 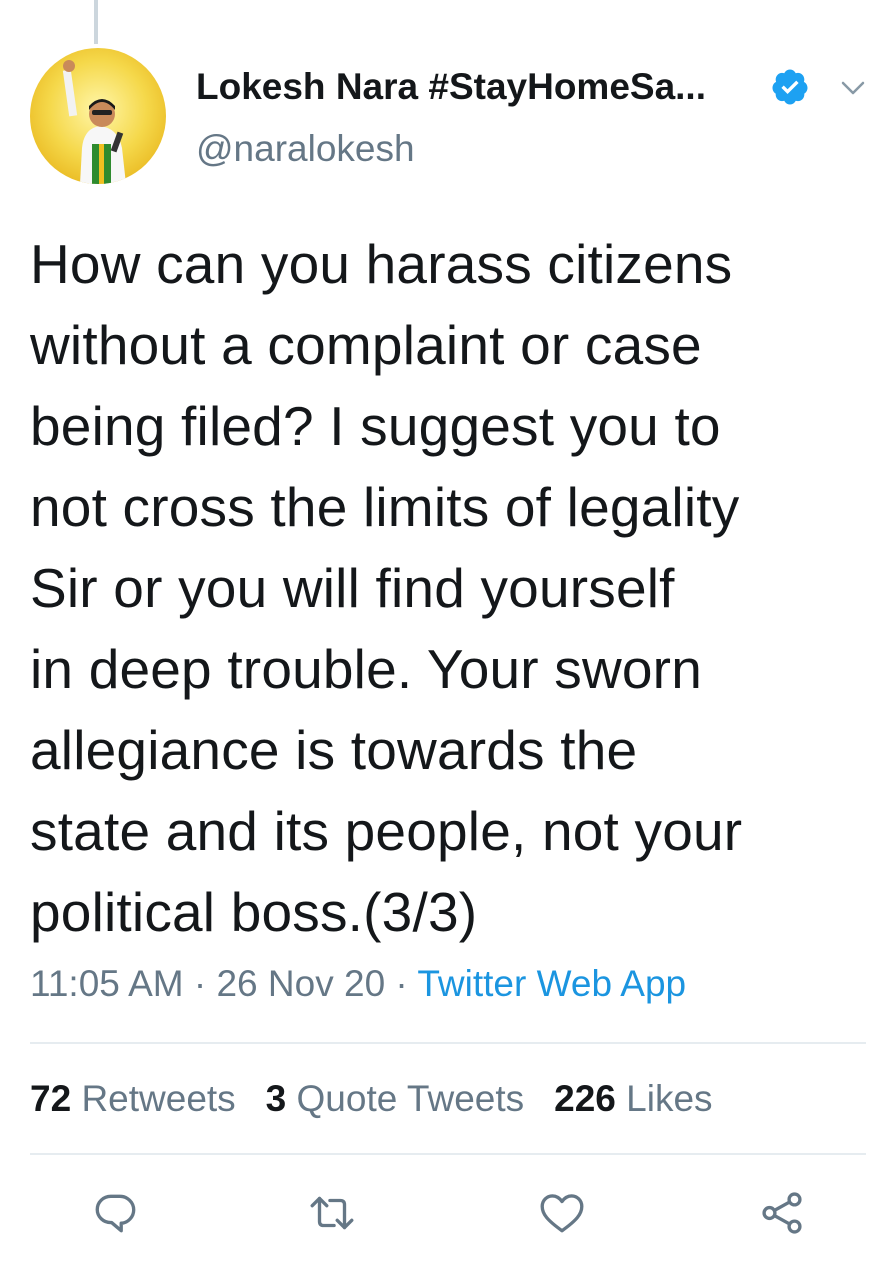 What do you see at coordinates (276, 1098) in the screenshot?
I see `quote-tweets-count: 3` at bounding box center [276, 1098].